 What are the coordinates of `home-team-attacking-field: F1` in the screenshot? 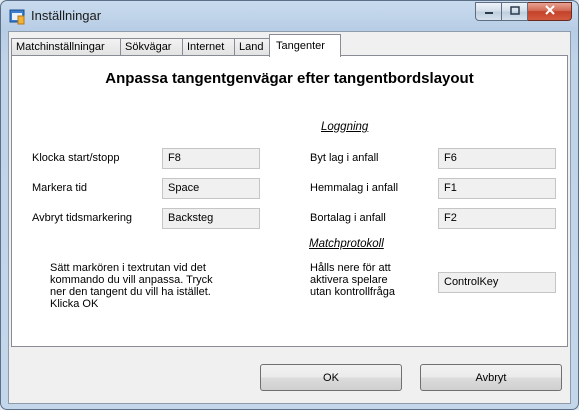 It's located at (497, 188).